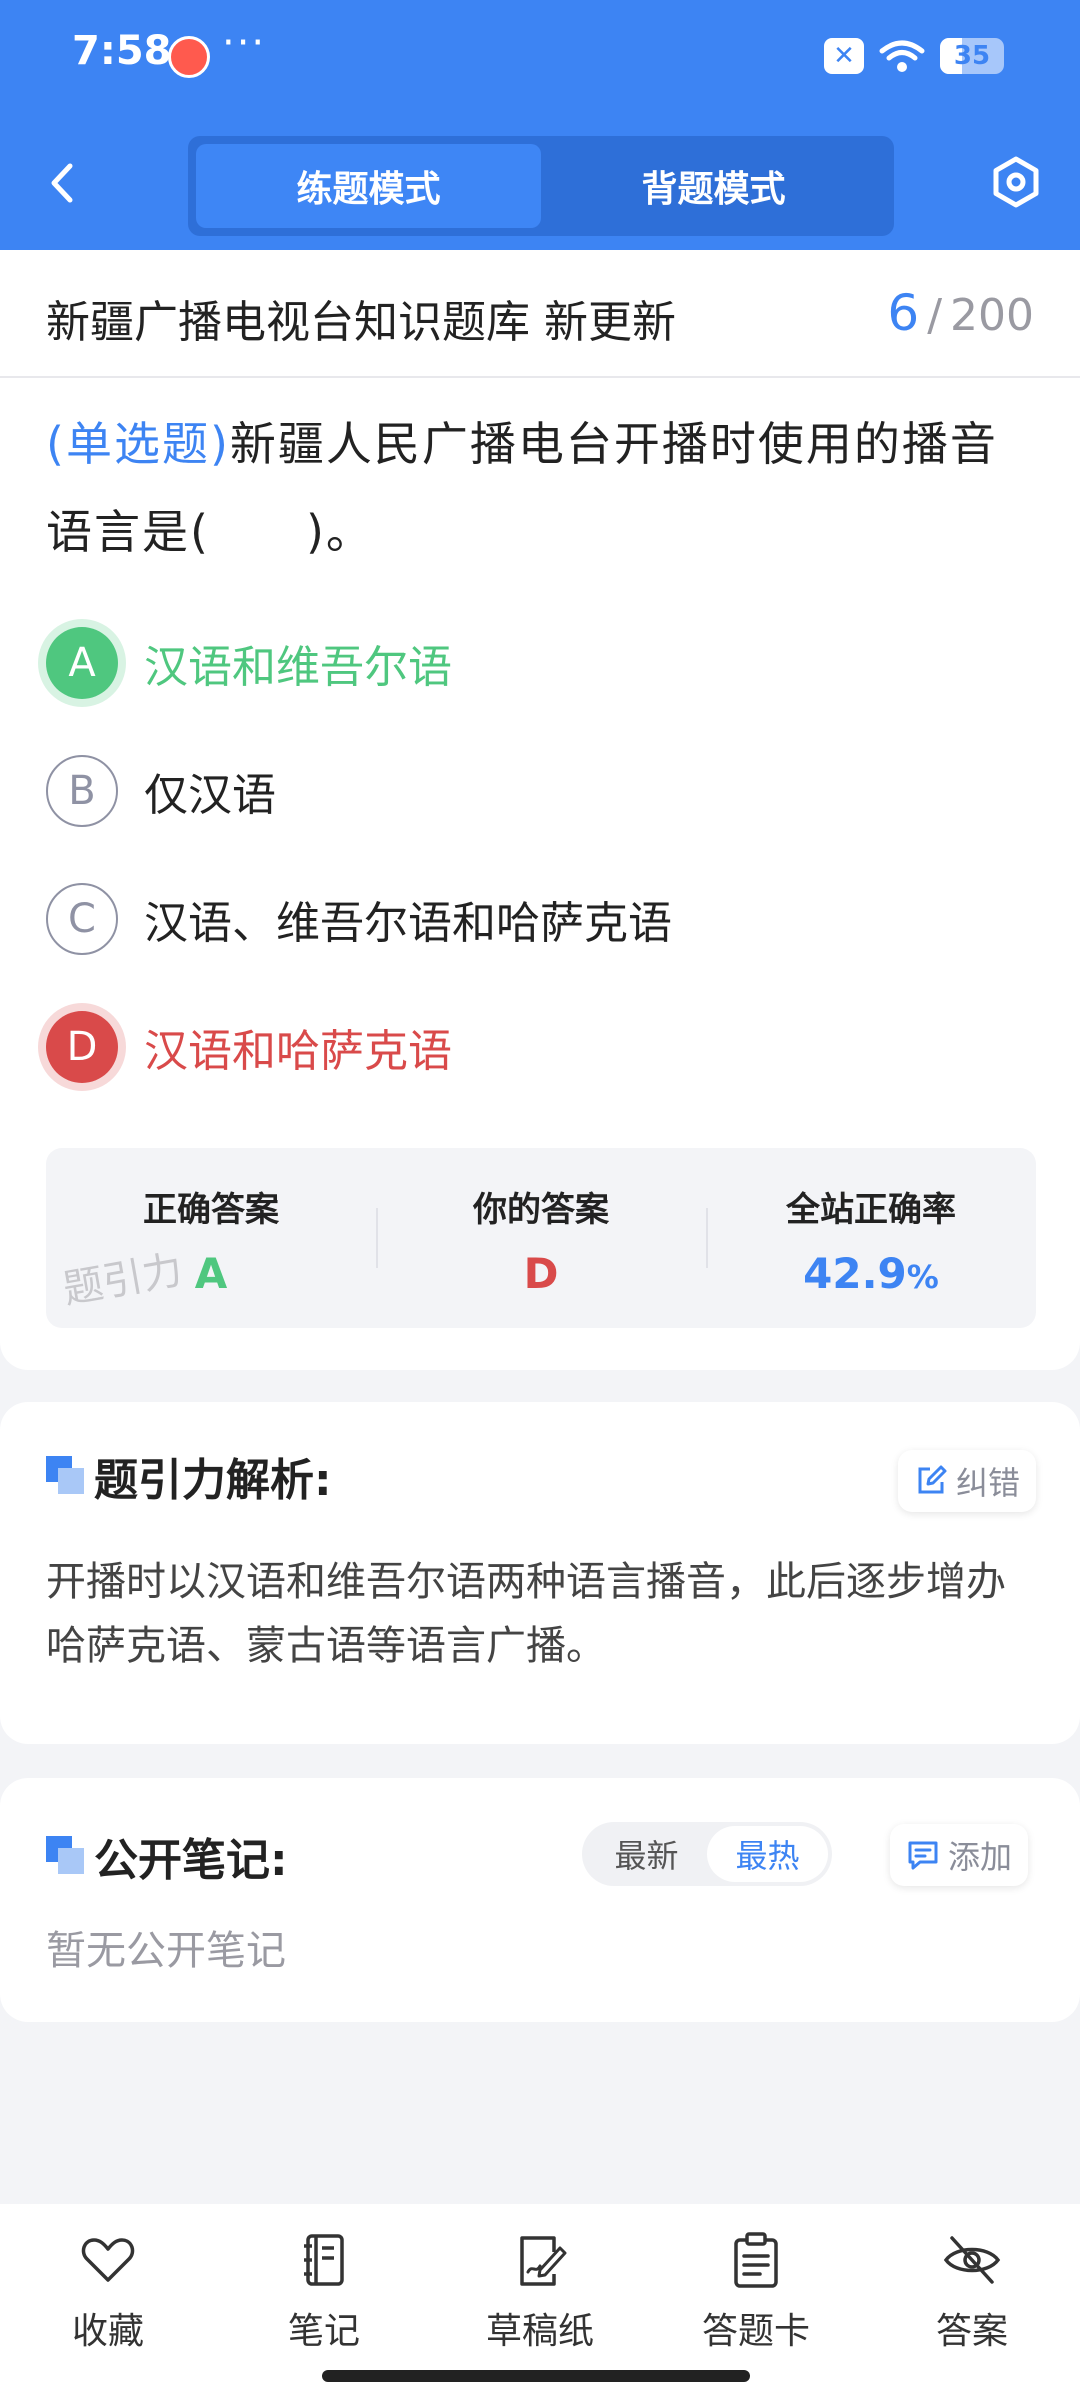 The height and width of the screenshot is (2400, 1080). I want to click on question-progress: 6/200, so click(960, 313).